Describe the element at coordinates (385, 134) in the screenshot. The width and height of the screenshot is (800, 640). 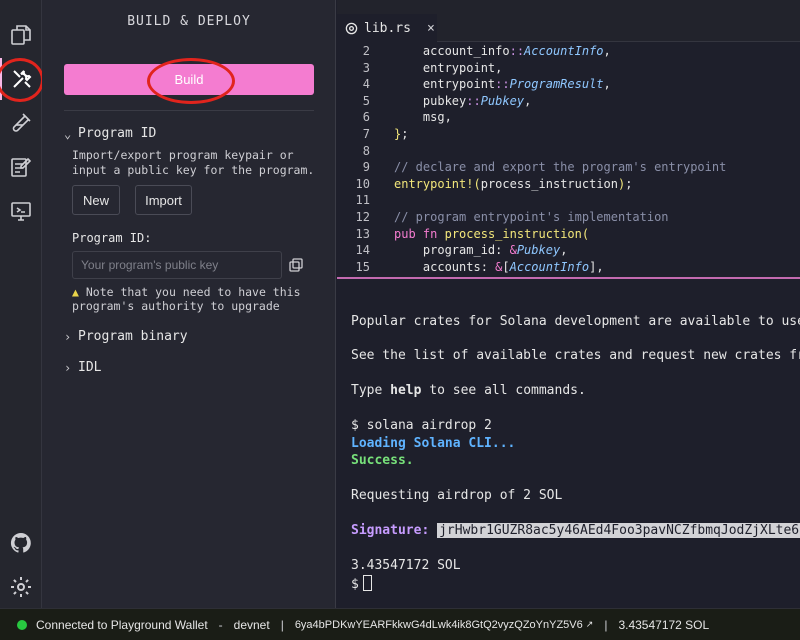
I see `code-line: 7};` at that location.